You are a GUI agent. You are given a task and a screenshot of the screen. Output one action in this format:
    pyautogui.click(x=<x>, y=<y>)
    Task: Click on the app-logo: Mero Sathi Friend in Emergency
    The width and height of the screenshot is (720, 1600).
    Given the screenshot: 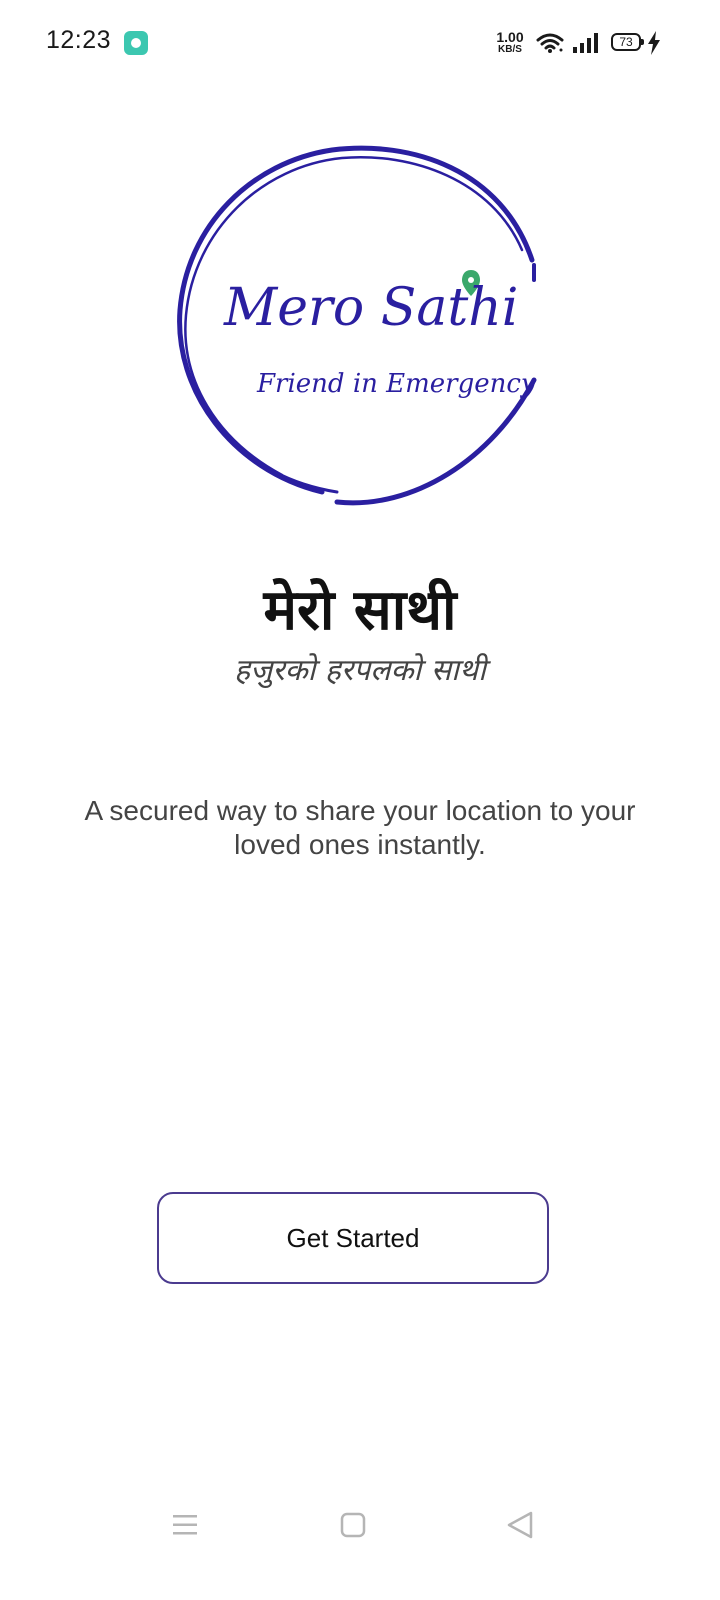 What is the action you would take?
    pyautogui.click(x=357, y=325)
    